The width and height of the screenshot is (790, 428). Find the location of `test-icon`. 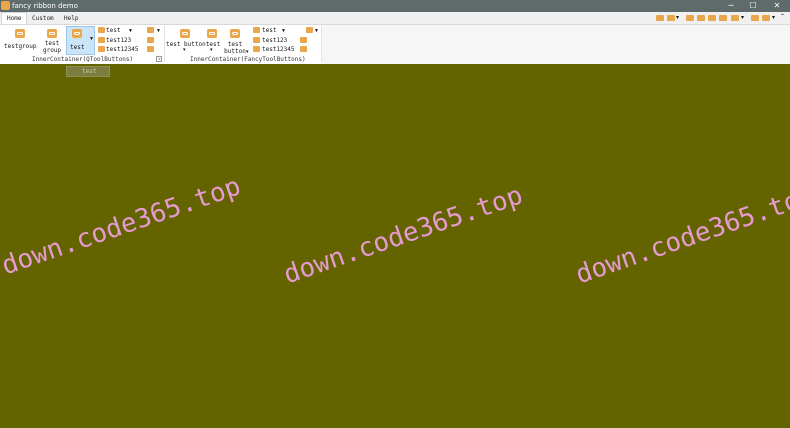

test-icon is located at coordinates (212, 33).